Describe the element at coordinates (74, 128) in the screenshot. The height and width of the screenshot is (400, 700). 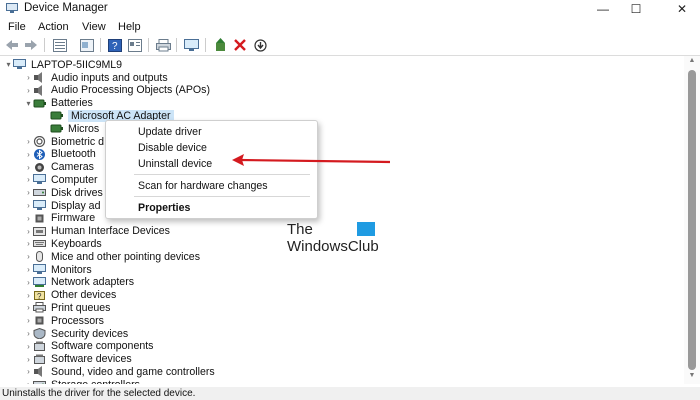
I see `tree-device-row: Micros` at that location.